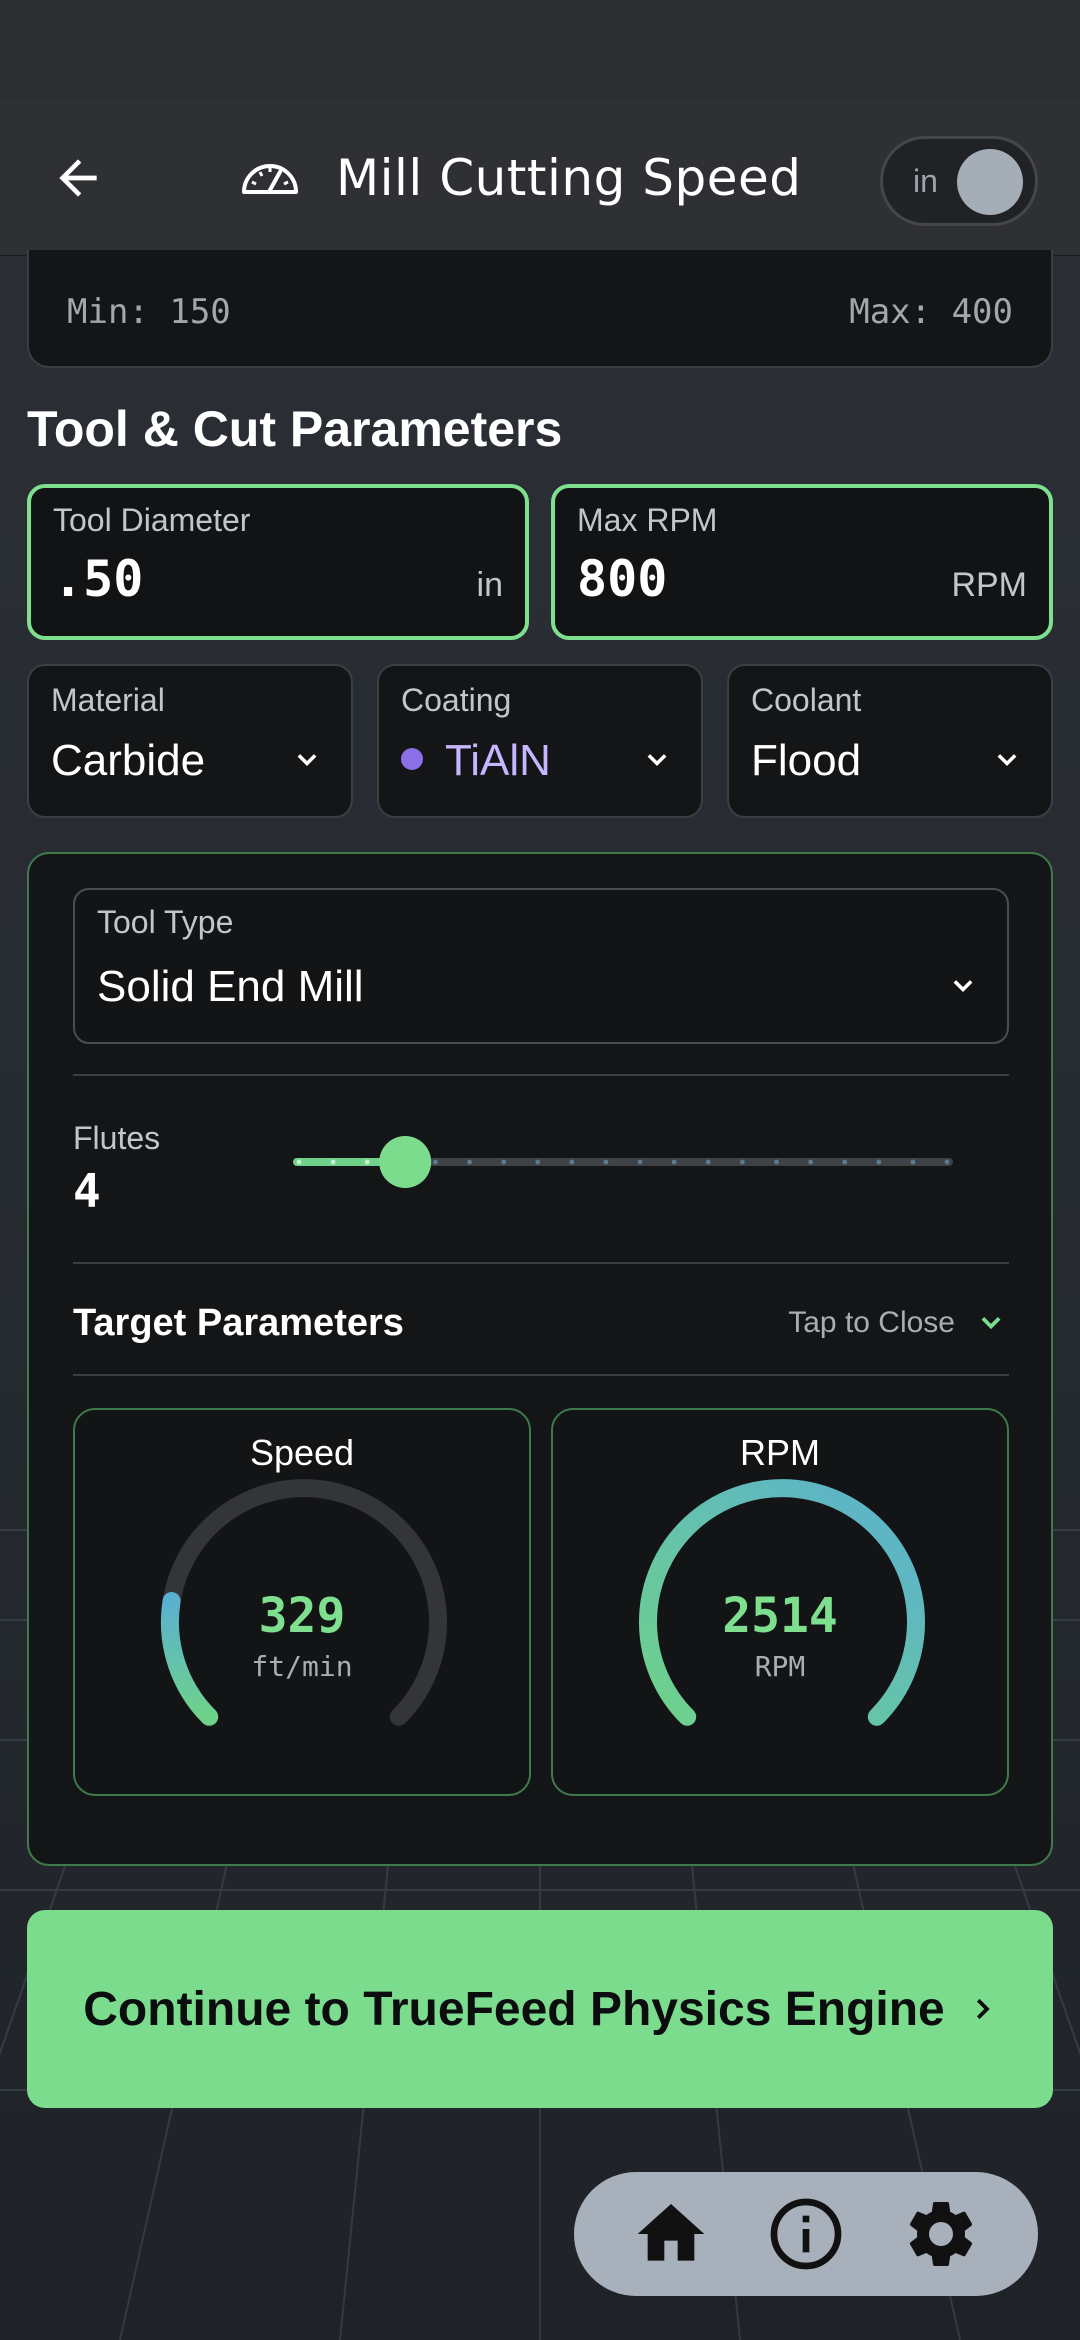  What do you see at coordinates (489, 585) in the screenshot?
I see `tool-diameter-unit: in` at bounding box center [489, 585].